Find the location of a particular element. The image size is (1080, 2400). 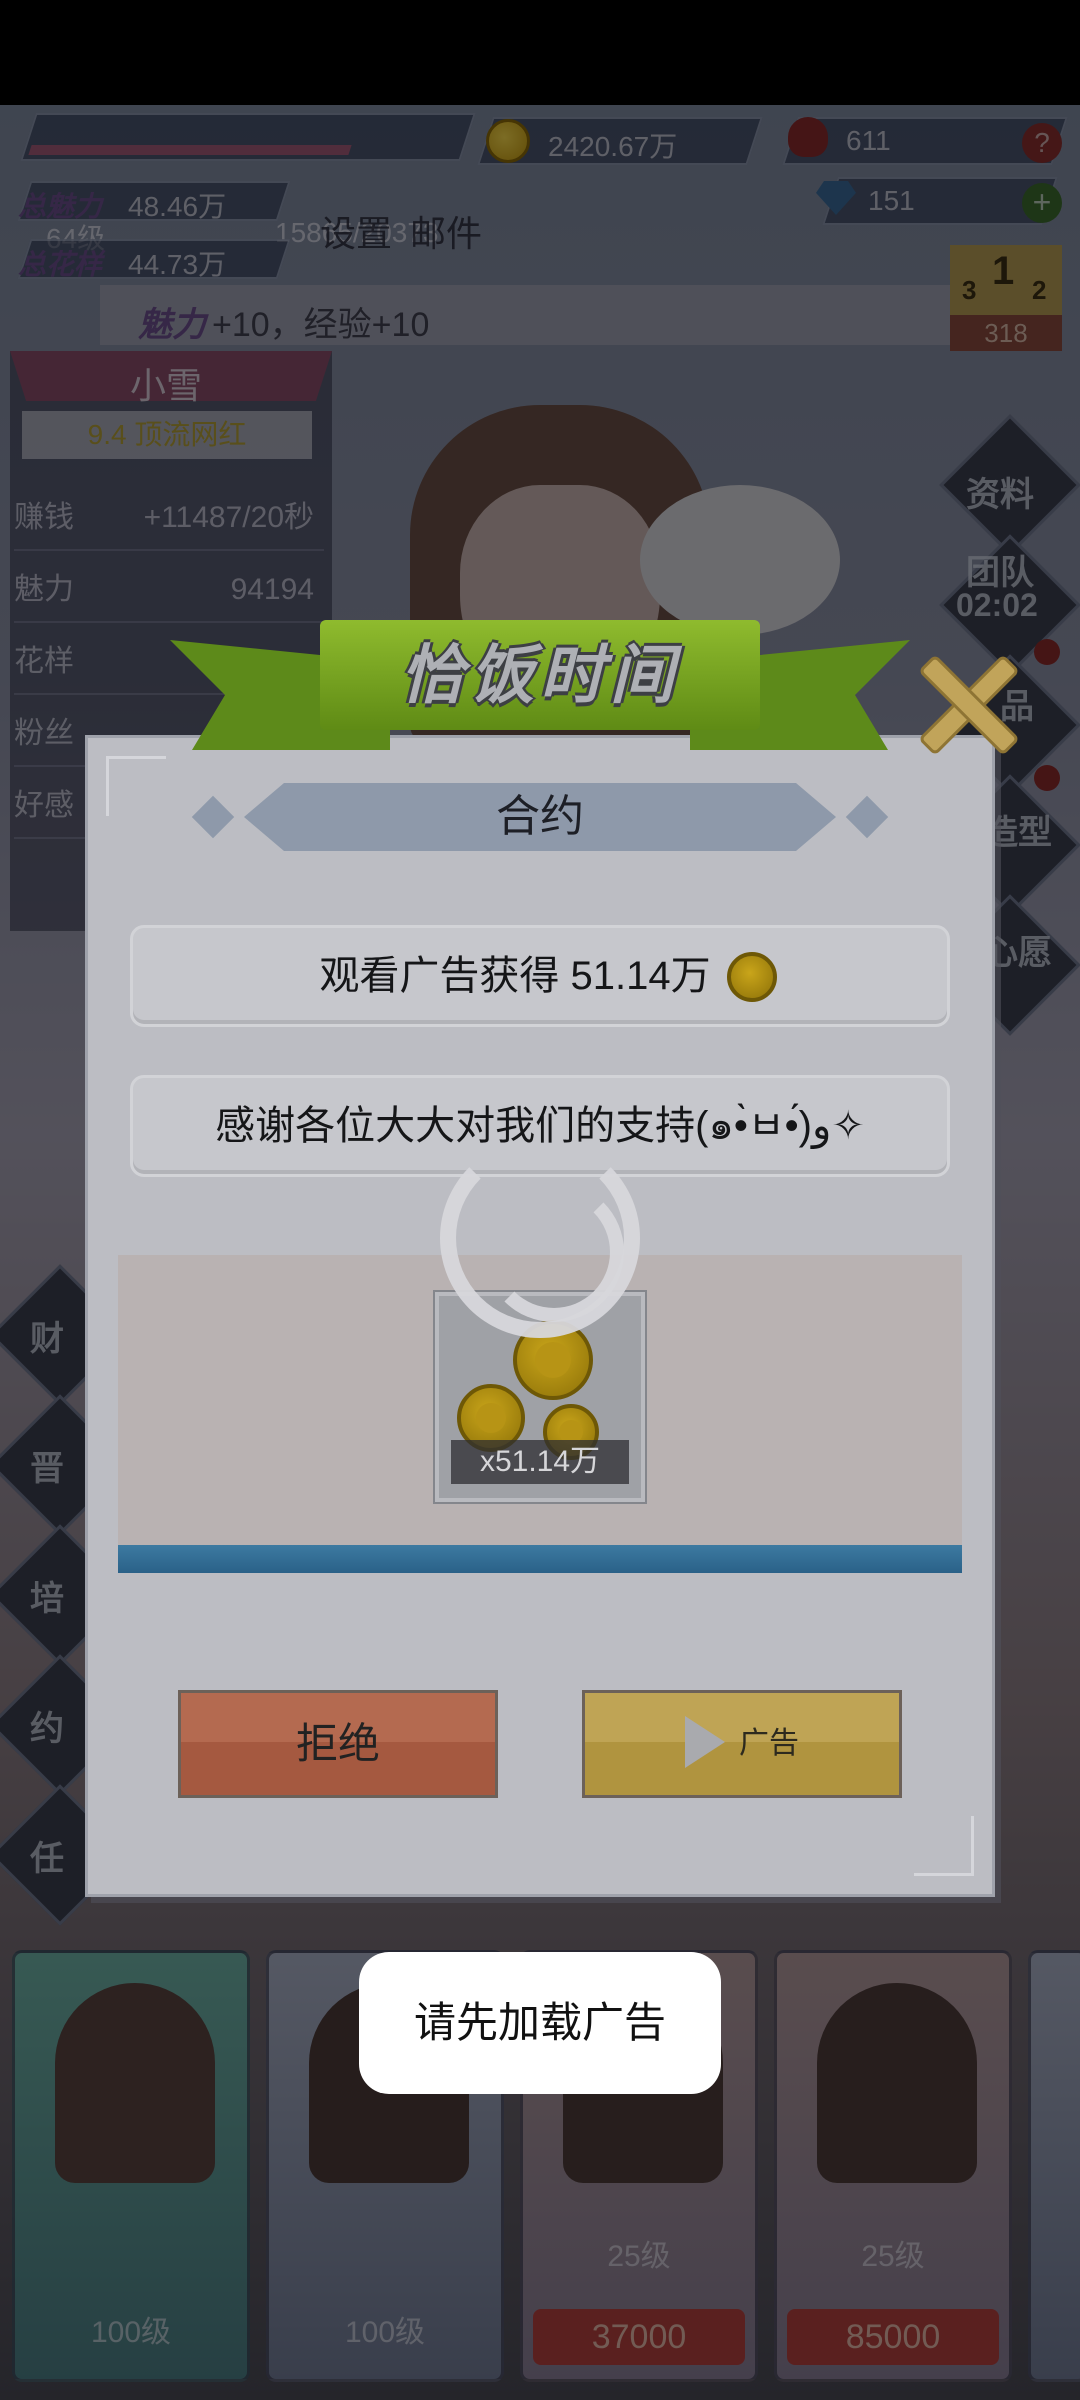

reward-message: 观看广告获得 51.14万 is located at coordinates (515, 976).